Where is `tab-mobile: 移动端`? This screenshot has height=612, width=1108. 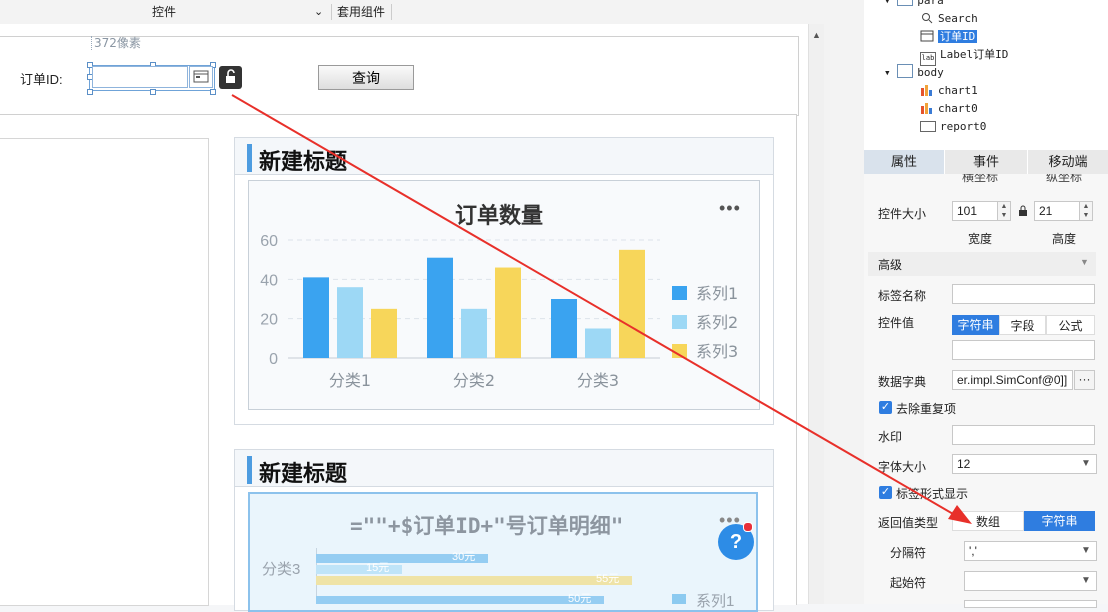 tab-mobile: 移动端 is located at coordinates (1068, 162).